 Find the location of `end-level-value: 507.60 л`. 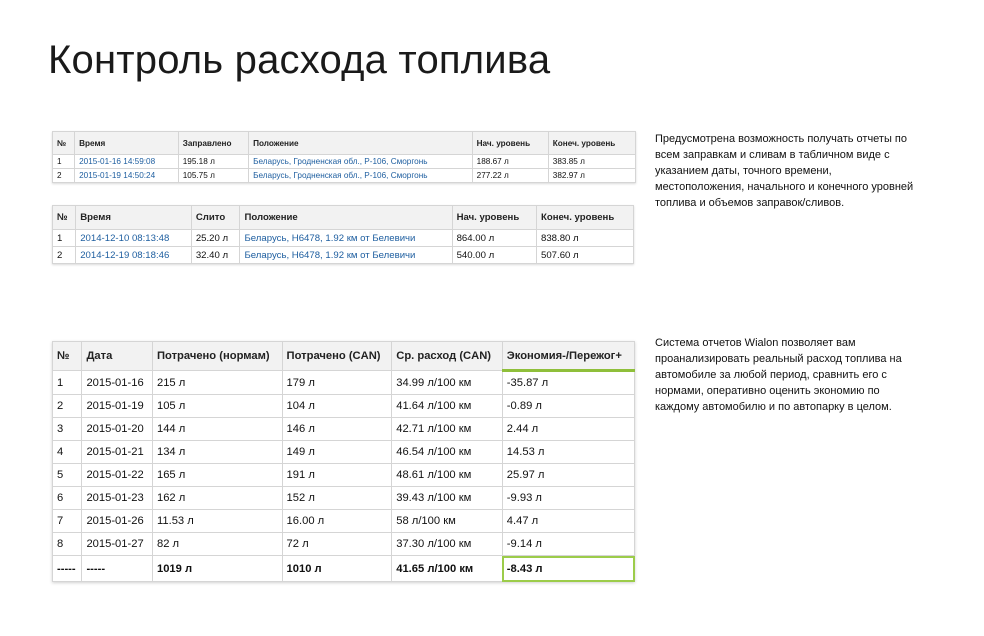

end-level-value: 507.60 л is located at coordinates (585, 255).